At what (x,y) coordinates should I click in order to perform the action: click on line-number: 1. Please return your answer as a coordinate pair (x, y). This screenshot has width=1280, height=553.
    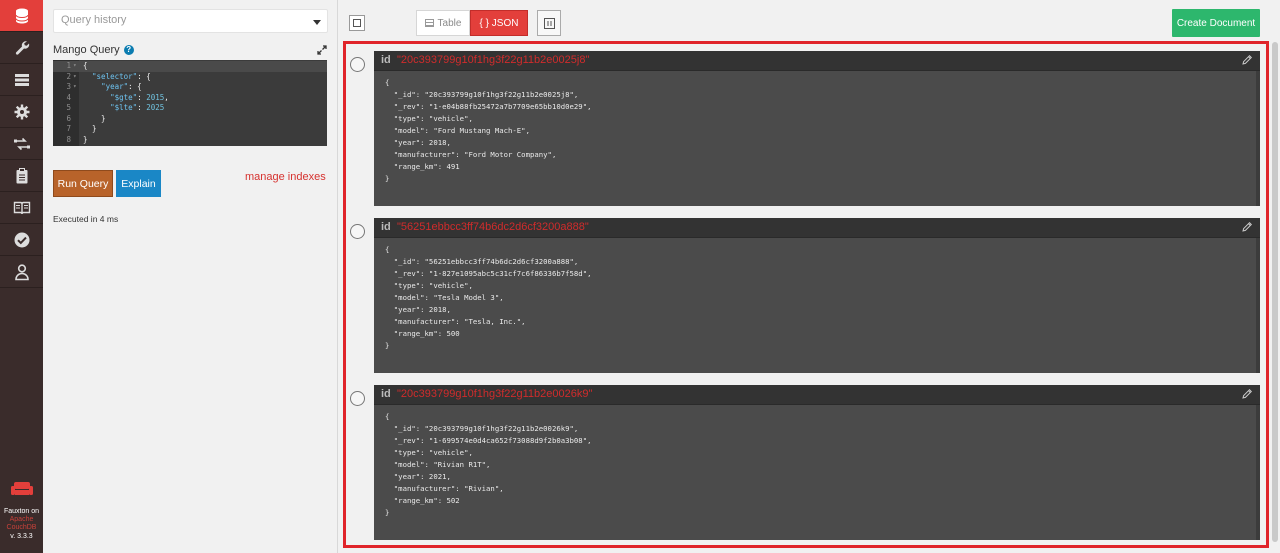
    Looking at the image, I should click on (68, 65).